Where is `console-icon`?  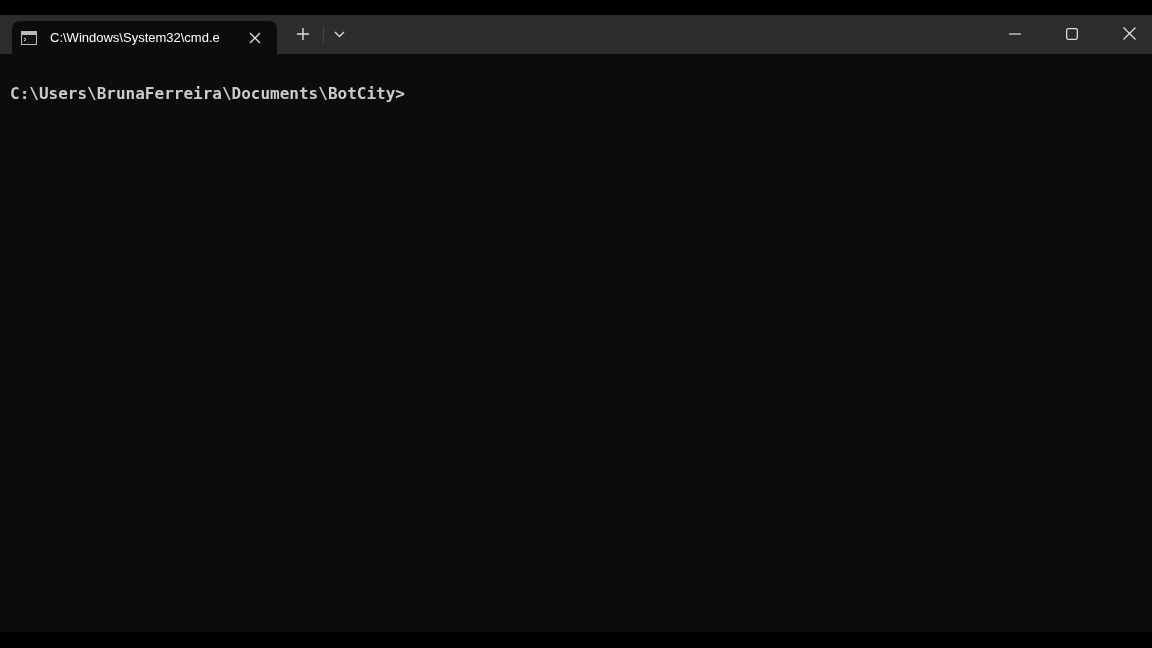 console-icon is located at coordinates (29, 37).